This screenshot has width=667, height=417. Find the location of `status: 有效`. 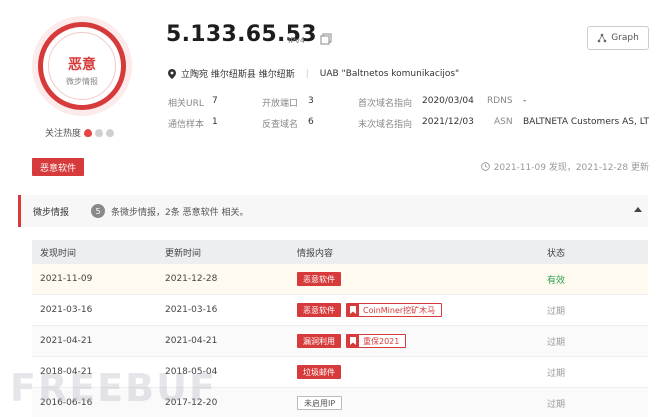

status: 有效 is located at coordinates (556, 280).